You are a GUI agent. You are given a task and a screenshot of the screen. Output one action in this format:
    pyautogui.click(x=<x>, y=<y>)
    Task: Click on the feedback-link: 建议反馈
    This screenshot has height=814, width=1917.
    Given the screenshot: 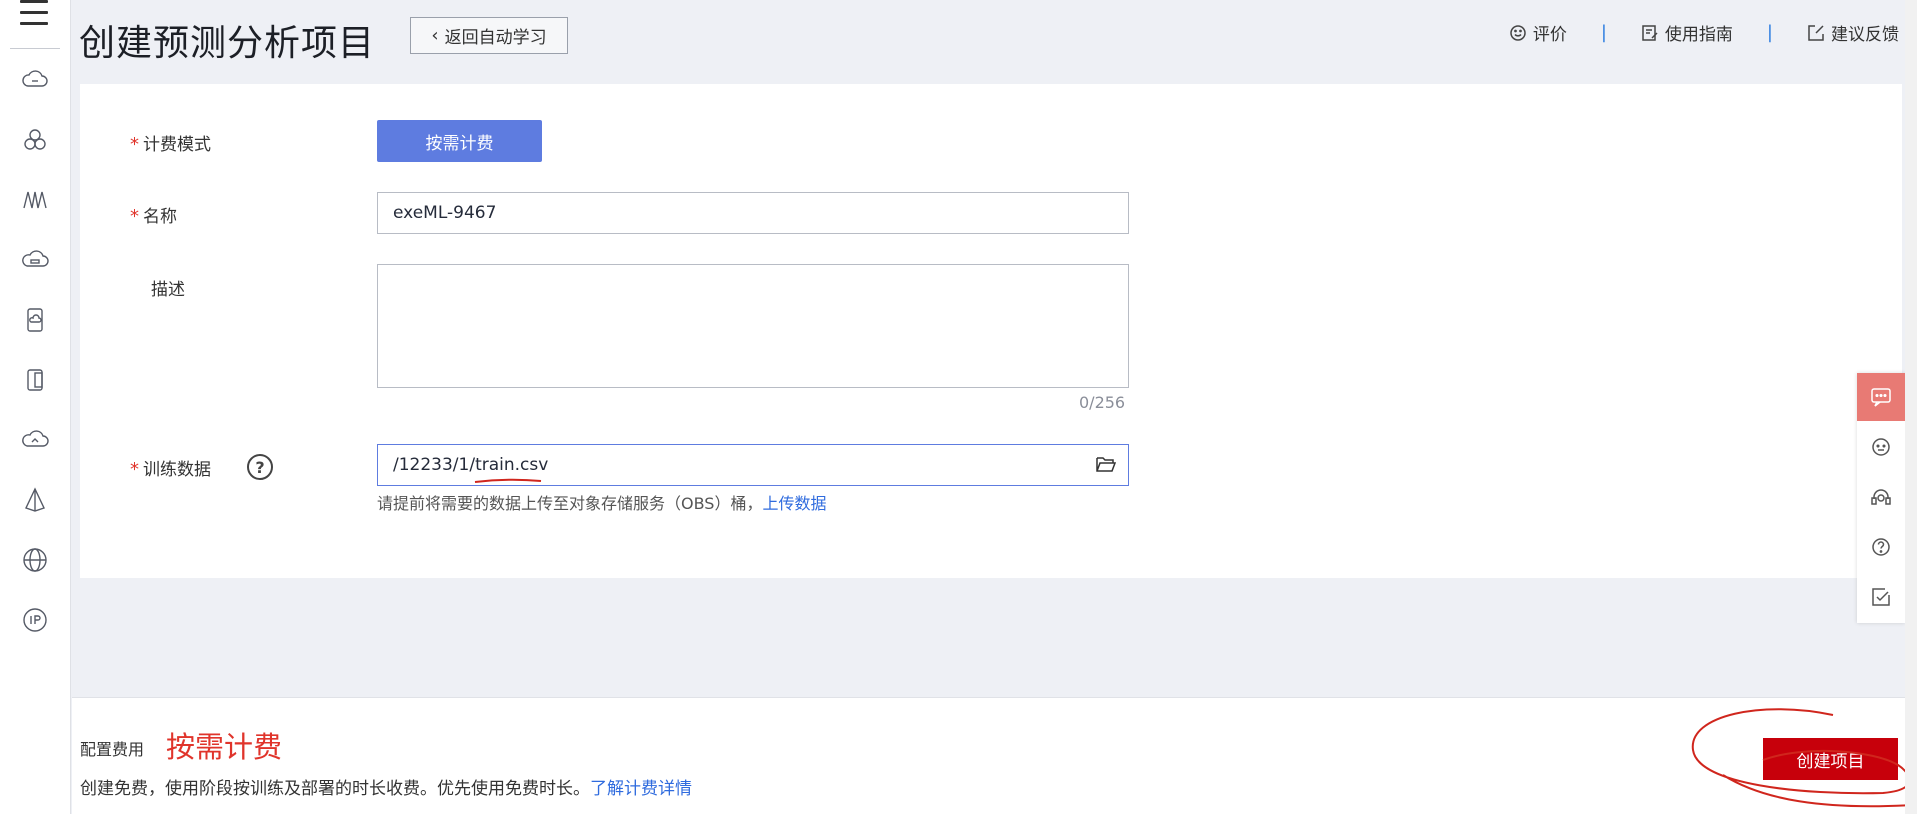 What is the action you would take?
    pyautogui.click(x=1853, y=32)
    